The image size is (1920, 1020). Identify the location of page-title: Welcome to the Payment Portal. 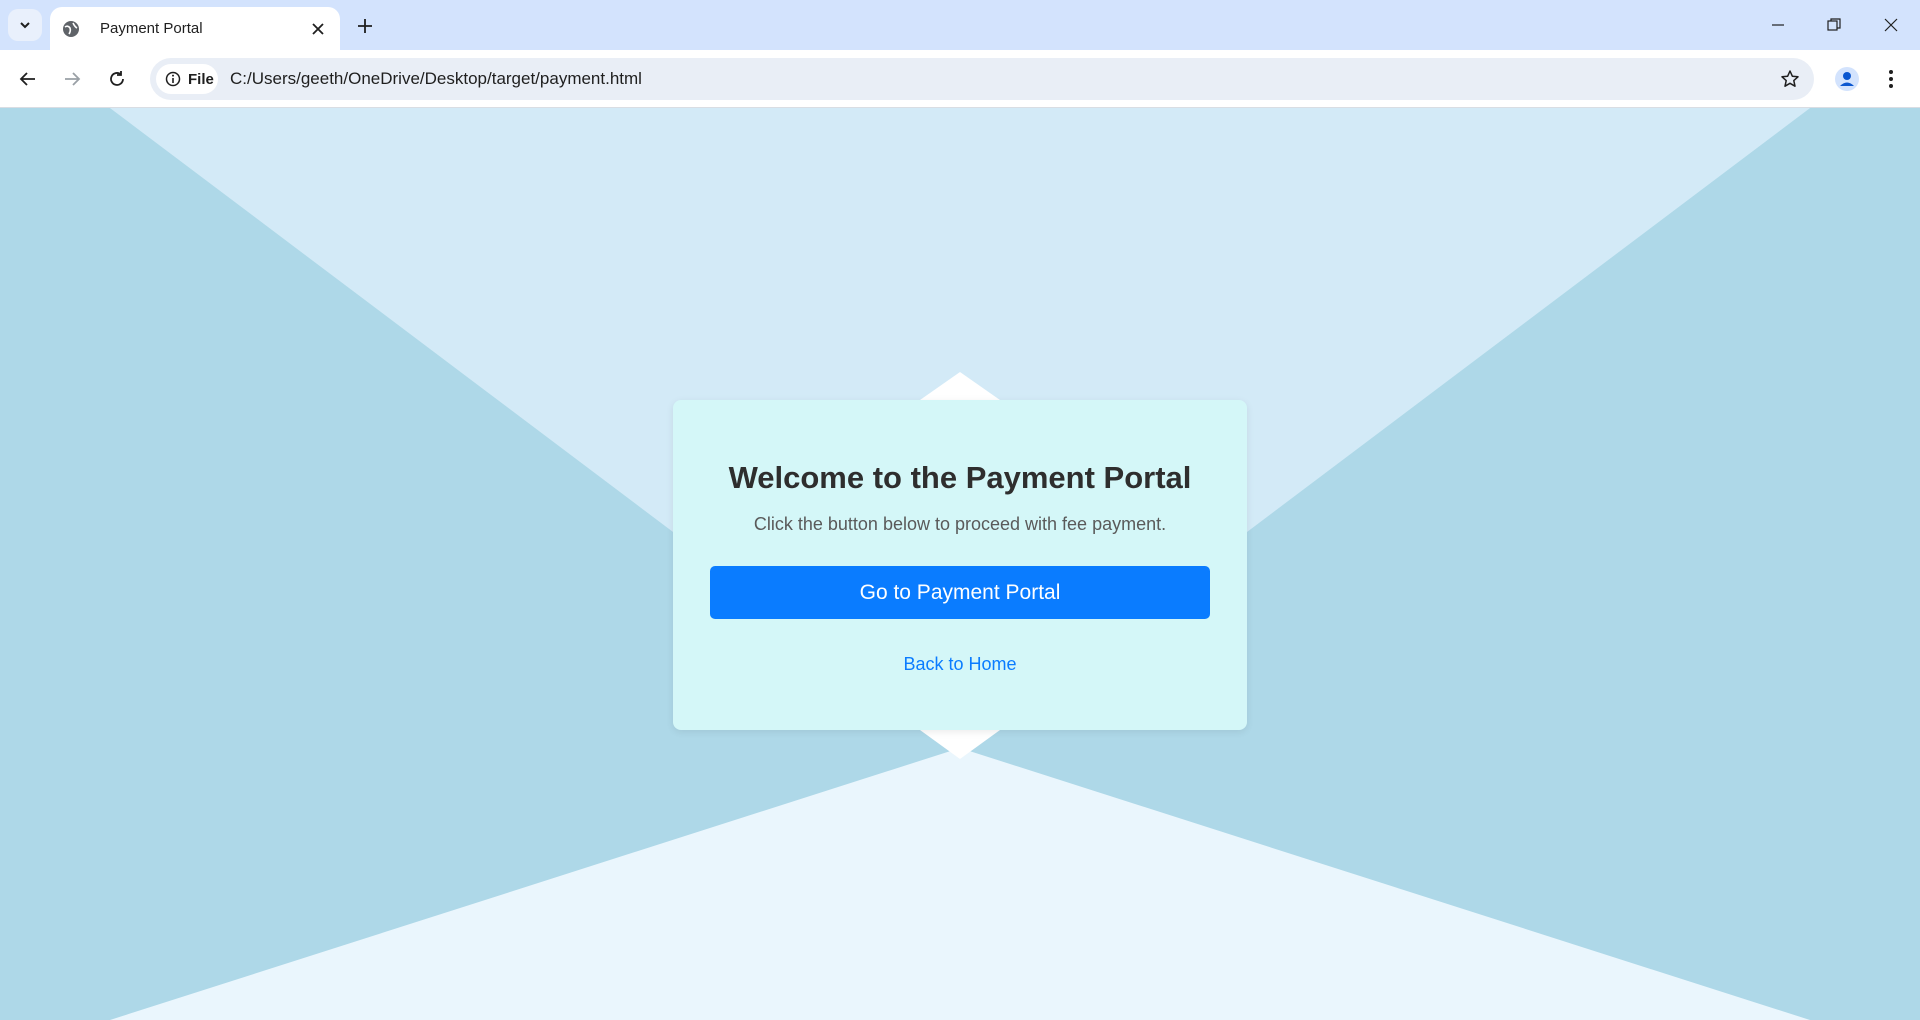
(960, 477).